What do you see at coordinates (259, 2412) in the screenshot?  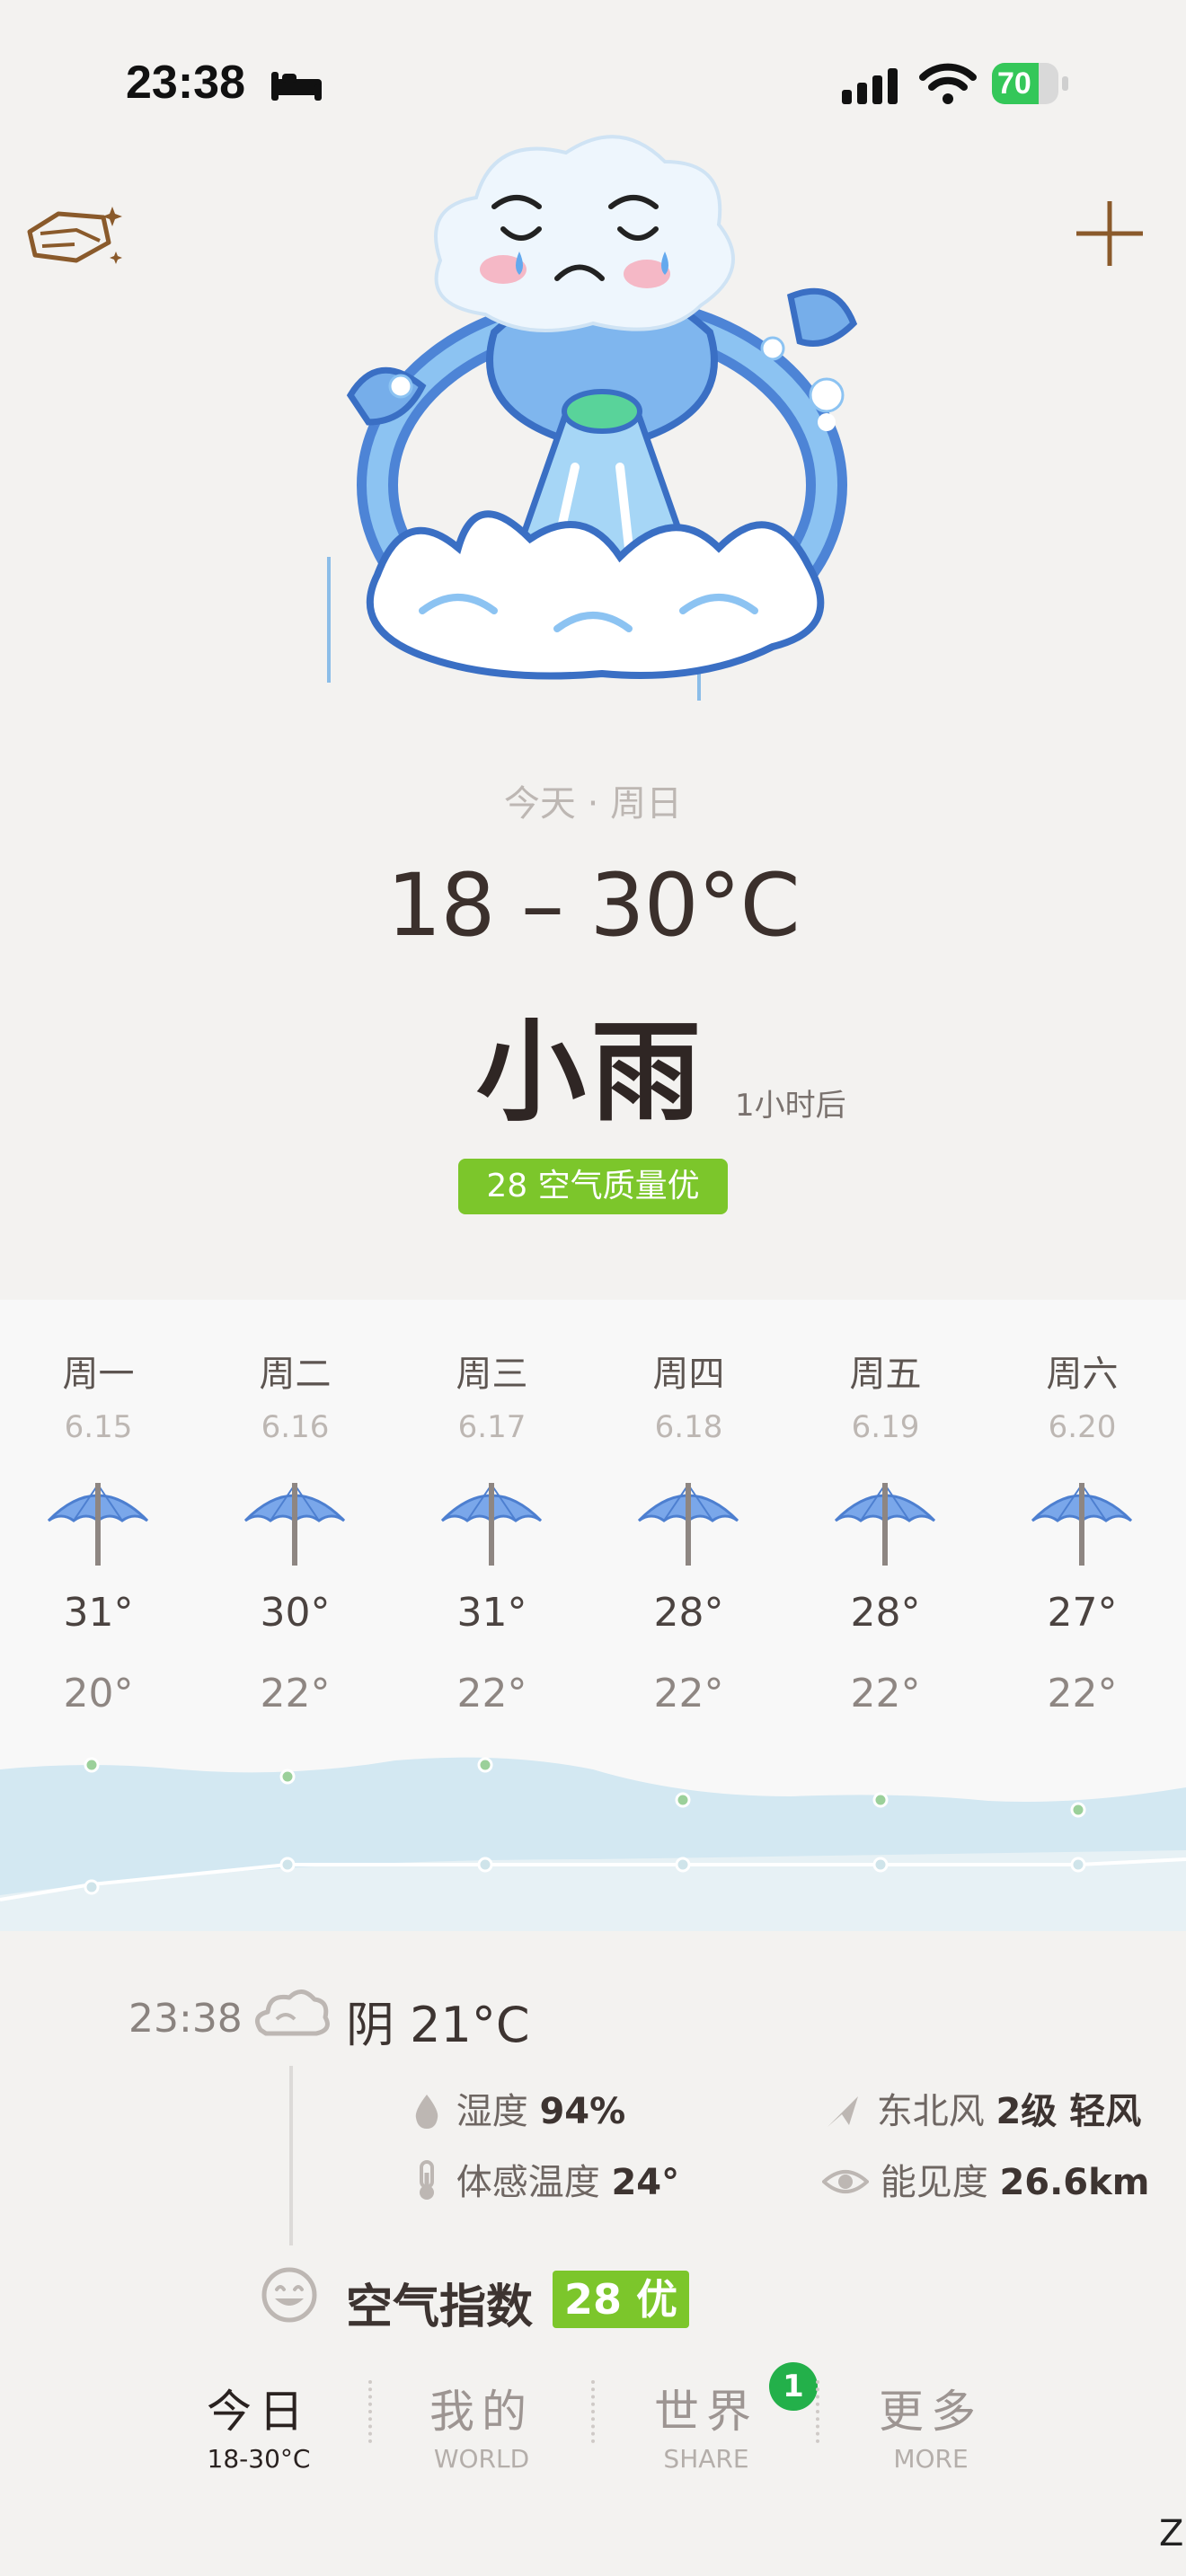 I see `tab-today-label: 今日` at bounding box center [259, 2412].